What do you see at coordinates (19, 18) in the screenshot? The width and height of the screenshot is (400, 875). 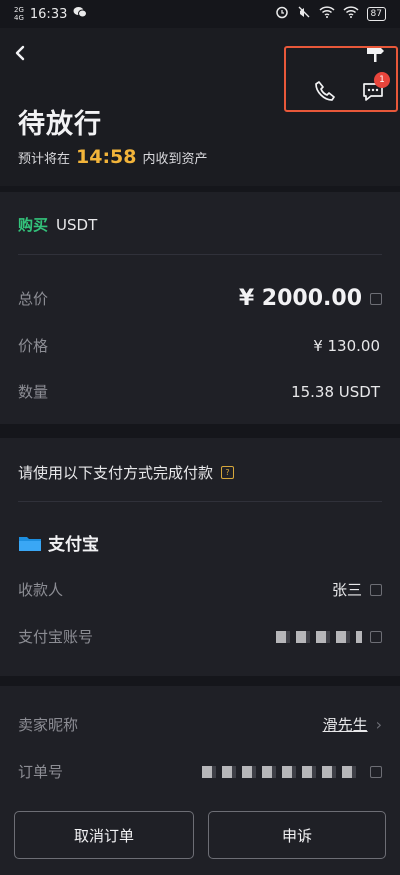 I see `signal-4g: 4G` at bounding box center [19, 18].